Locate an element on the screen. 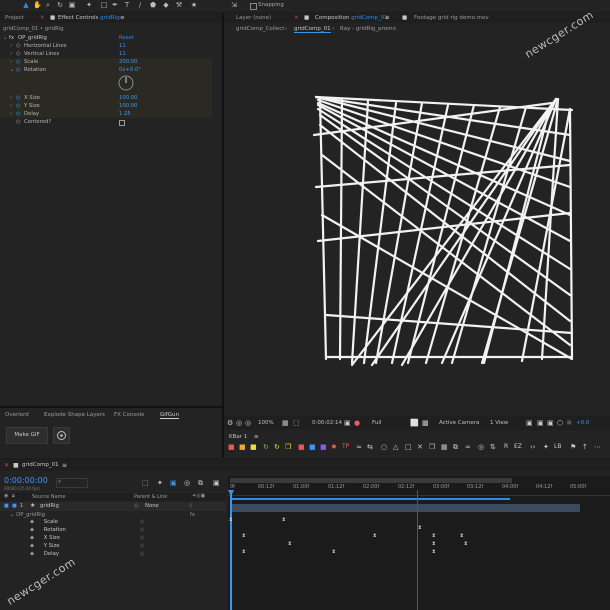 The height and width of the screenshot is (610, 610). kbar-star-icon: ✦ is located at coordinates (546, 447).